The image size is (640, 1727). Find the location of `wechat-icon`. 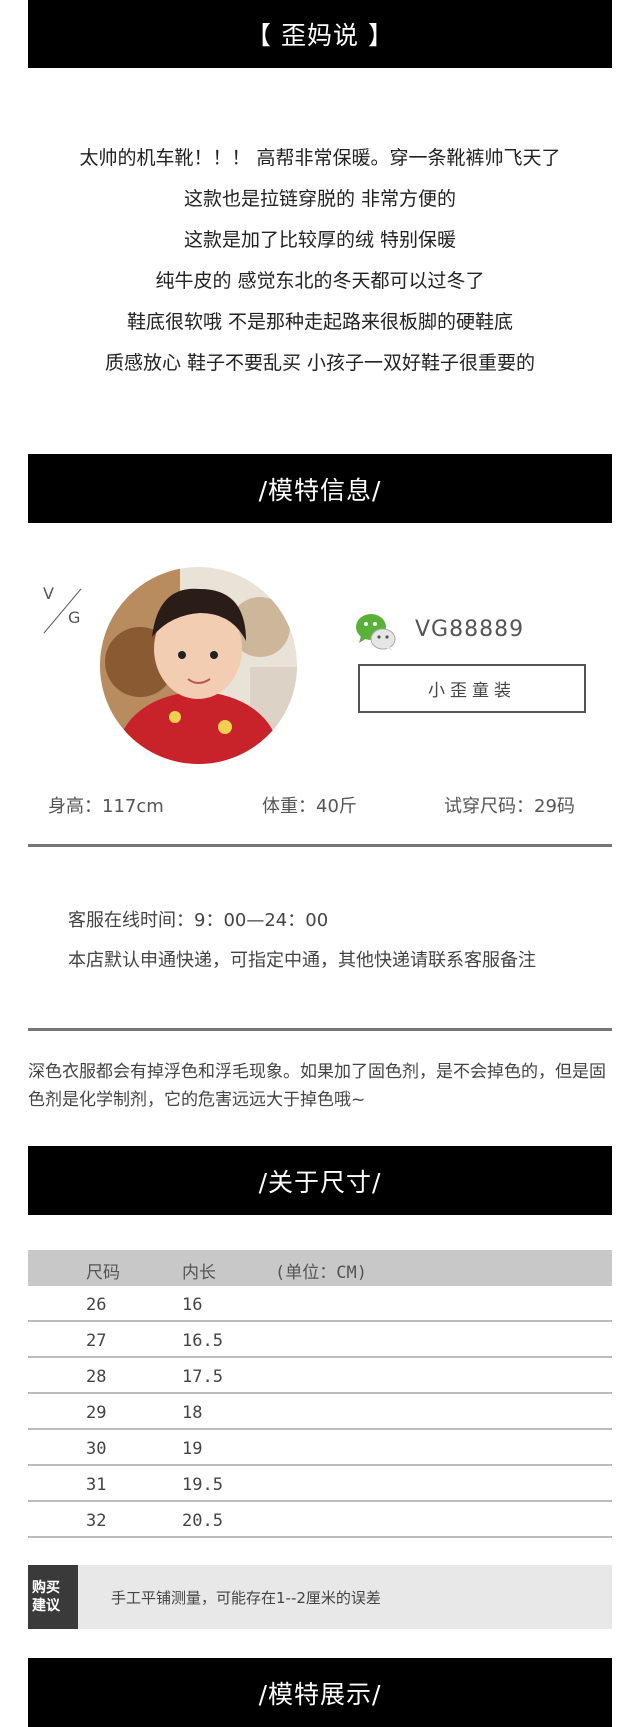

wechat-icon is located at coordinates (376, 632).